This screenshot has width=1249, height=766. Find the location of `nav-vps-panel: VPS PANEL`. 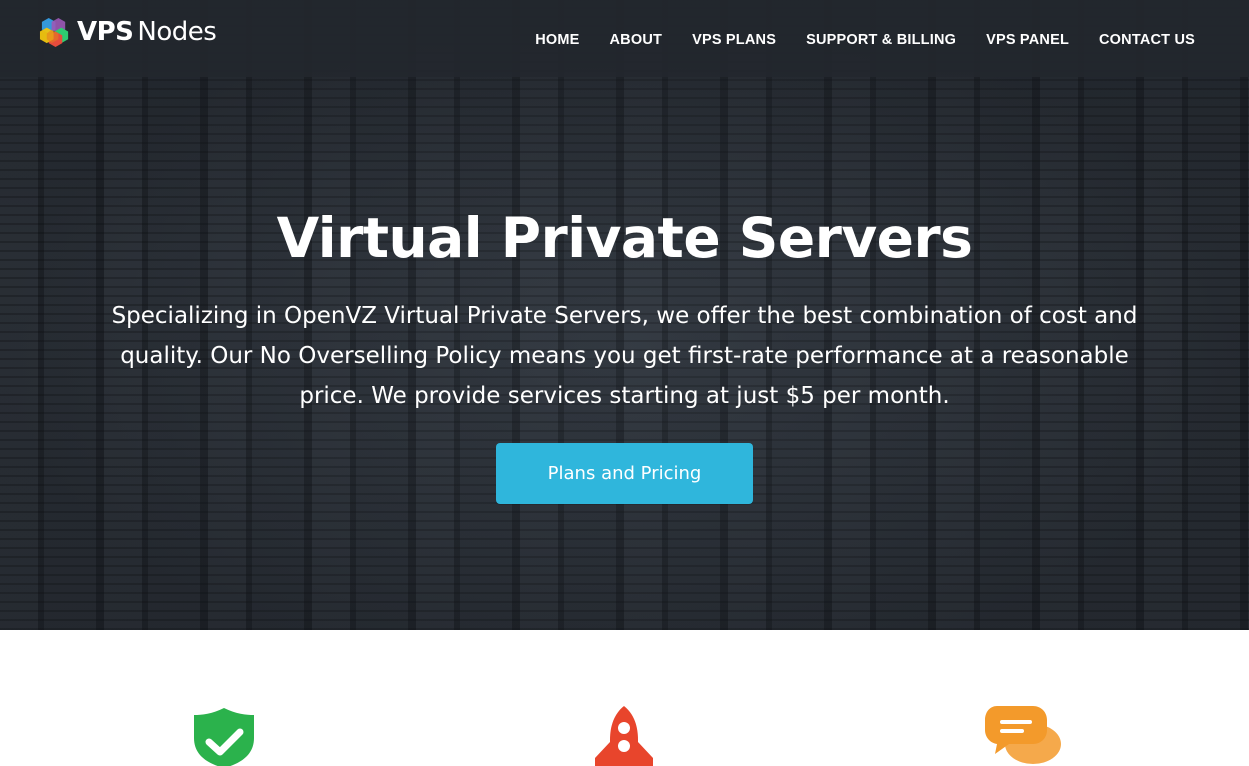

nav-vps-panel: VPS PANEL is located at coordinates (1027, 40).